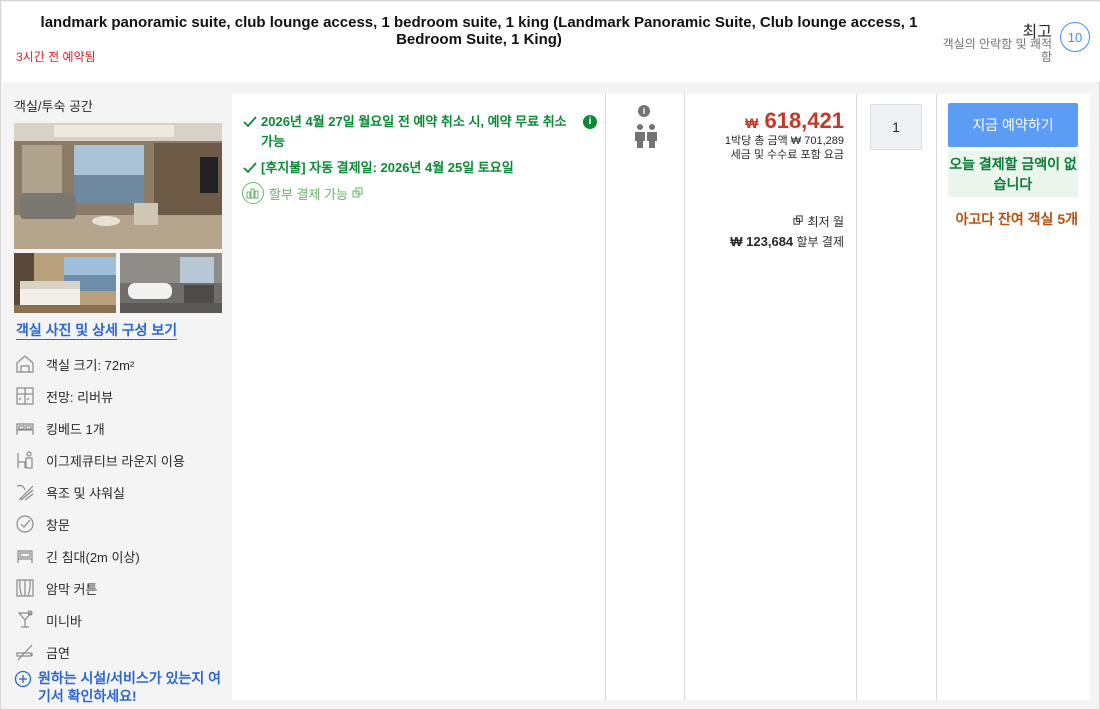 Image resolution: width=1100 pixels, height=710 pixels. Describe the element at coordinates (644, 111) in the screenshot. I see `occupancy-info-icon: i` at that location.